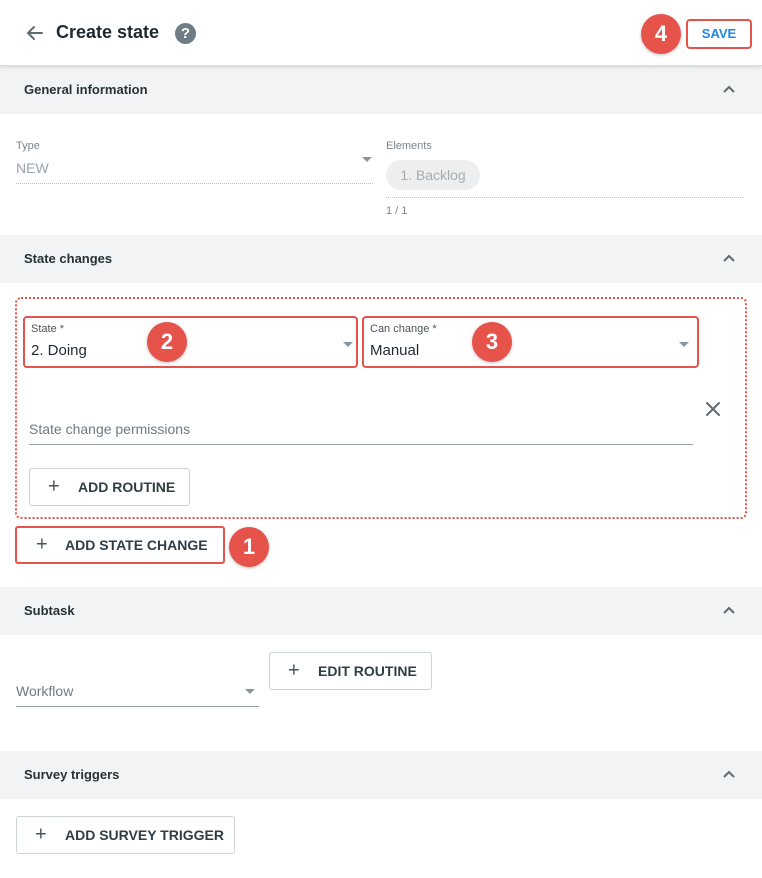  What do you see at coordinates (530, 342) in the screenshot?
I see `can-change-select: Can change * Manual` at bounding box center [530, 342].